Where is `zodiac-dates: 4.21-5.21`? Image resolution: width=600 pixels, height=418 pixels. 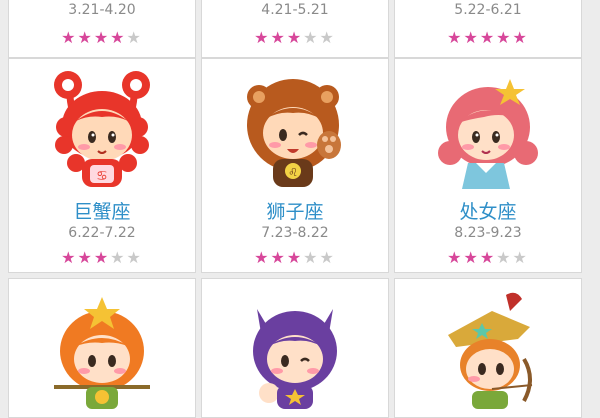 zodiac-dates: 4.21-5.21 is located at coordinates (295, 10).